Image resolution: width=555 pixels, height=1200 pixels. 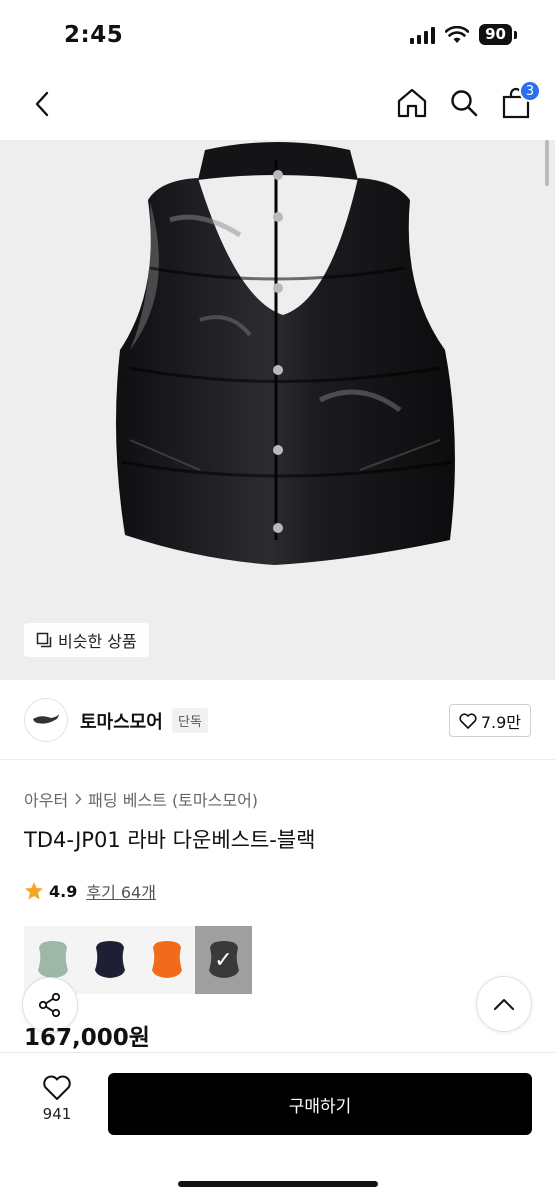 I want to click on status-icons: 90, so click(x=463, y=34).